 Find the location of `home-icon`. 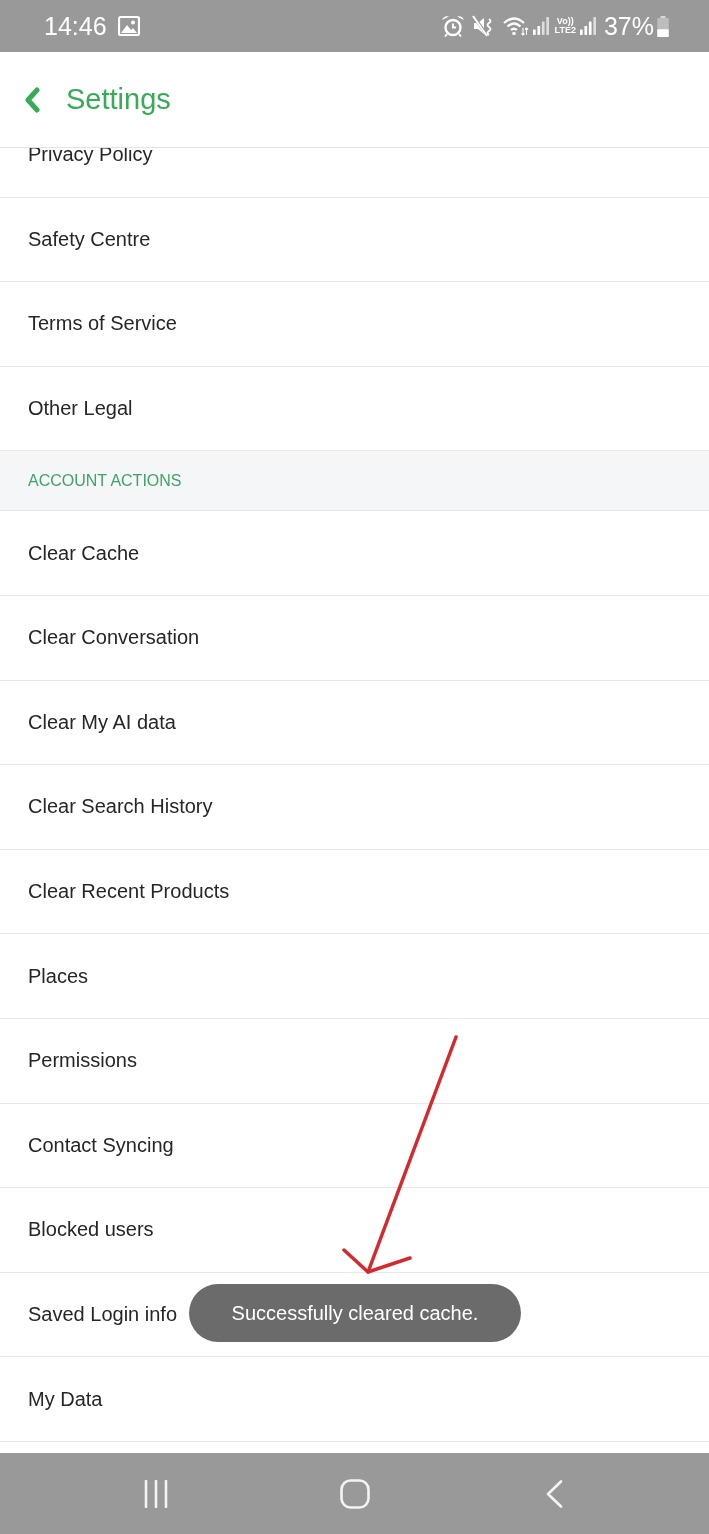

home-icon is located at coordinates (355, 1493).